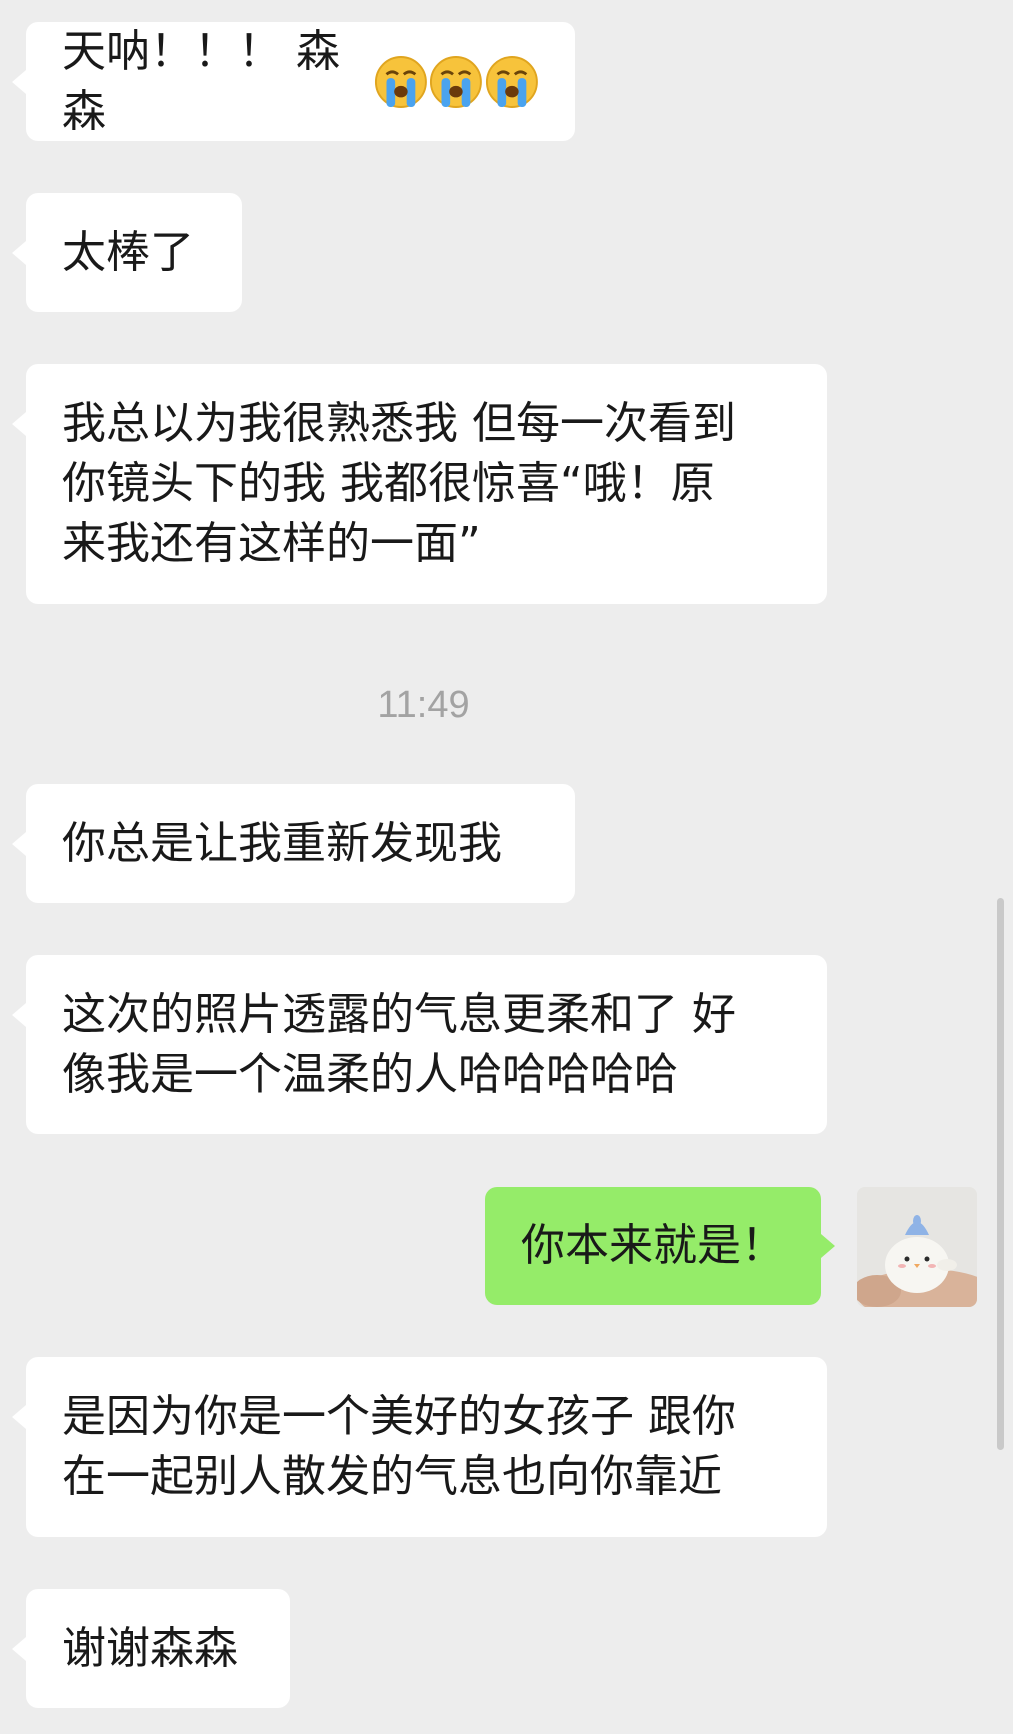  I want to click on message-text: 天呐！！！ 森森, so click(201, 81).